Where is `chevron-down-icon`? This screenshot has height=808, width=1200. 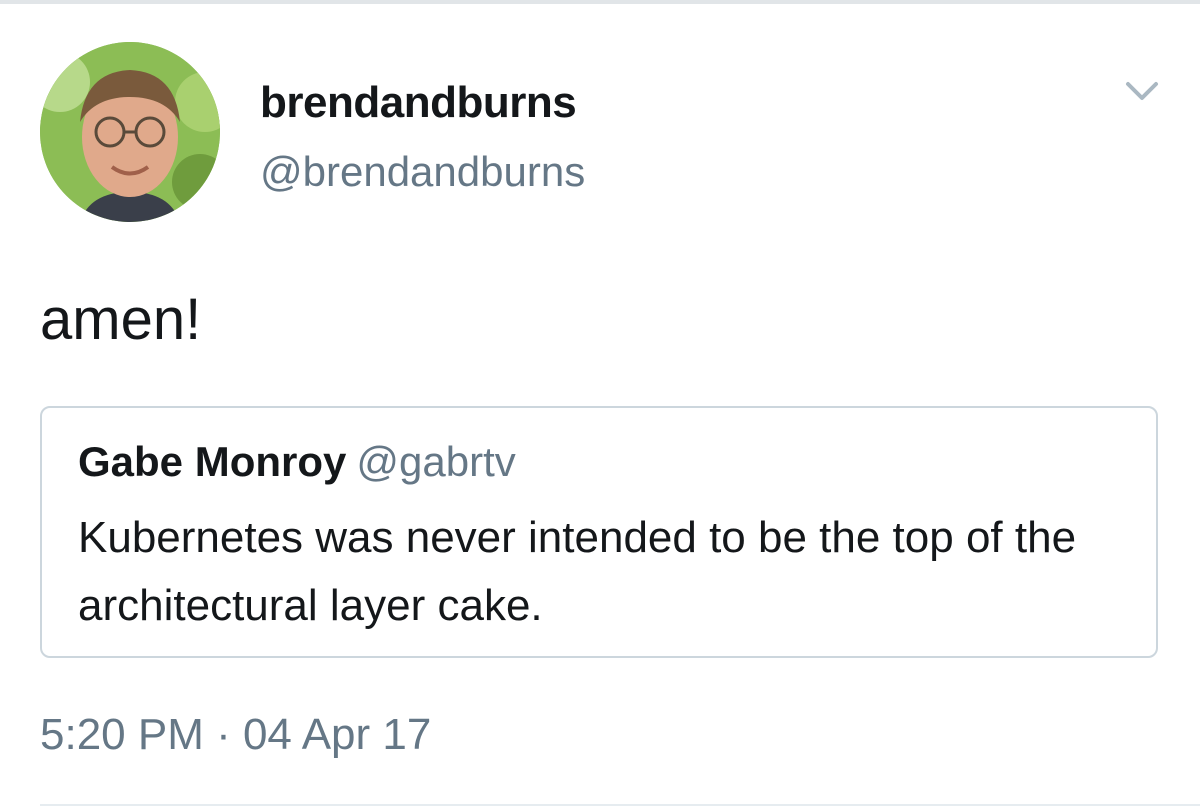
chevron-down-icon is located at coordinates (1142, 90).